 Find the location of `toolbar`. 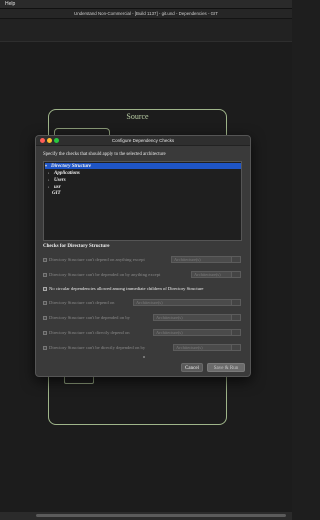

toolbar is located at coordinates (146, 30).